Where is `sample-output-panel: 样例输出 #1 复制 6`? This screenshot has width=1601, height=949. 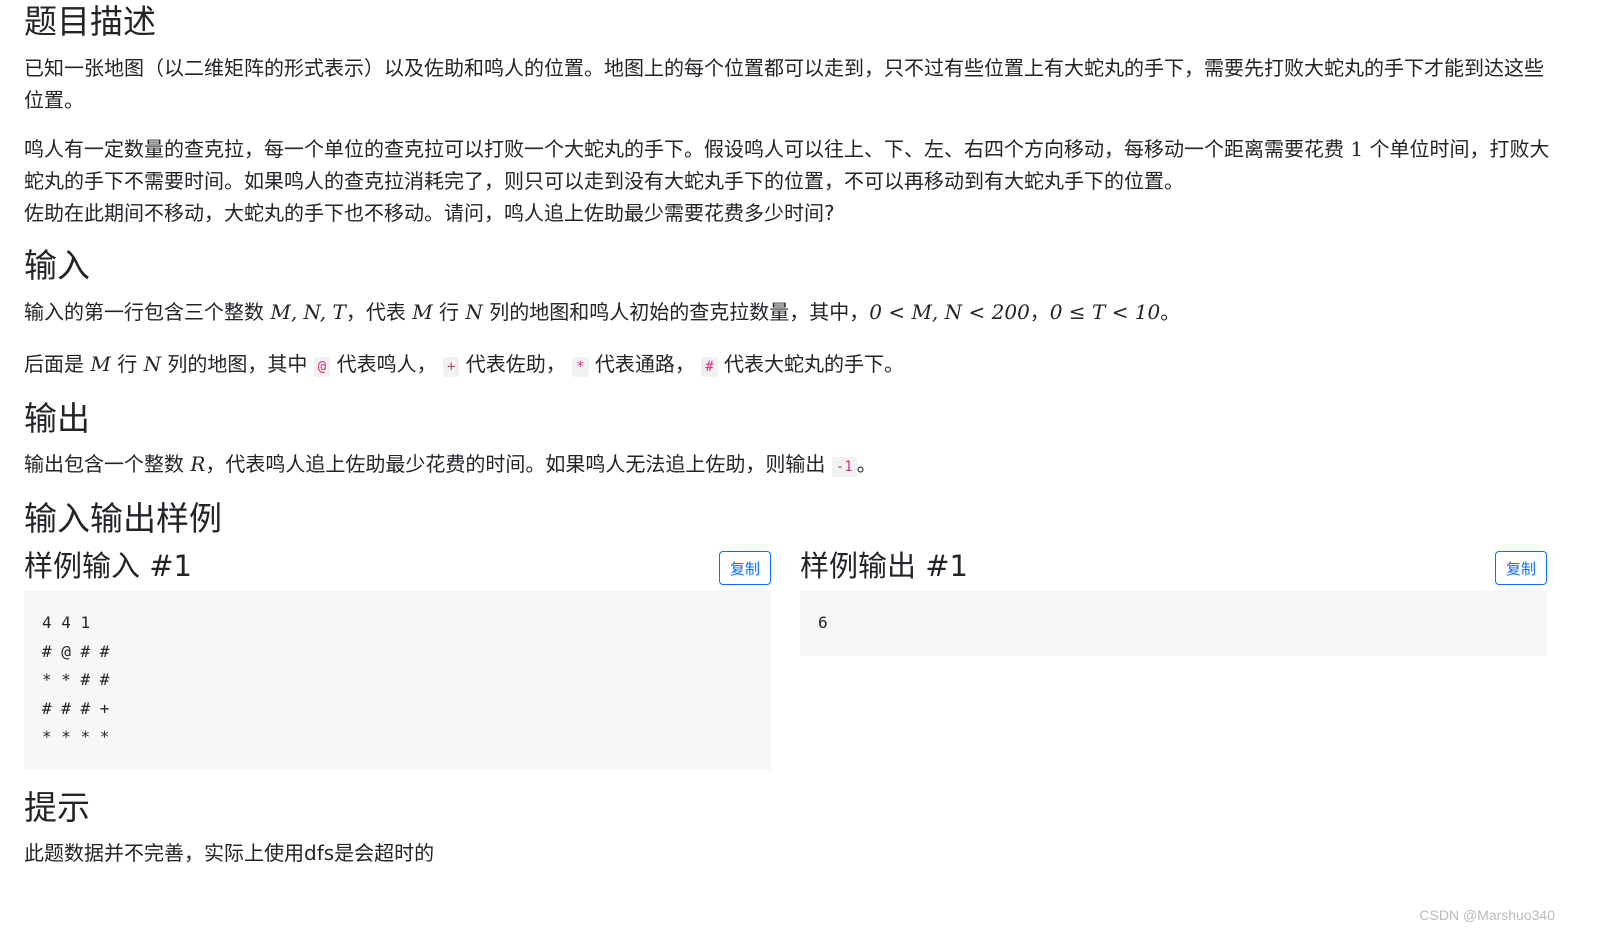 sample-output-panel: 样例输出 #1 复制 6 is located at coordinates (1173, 602).